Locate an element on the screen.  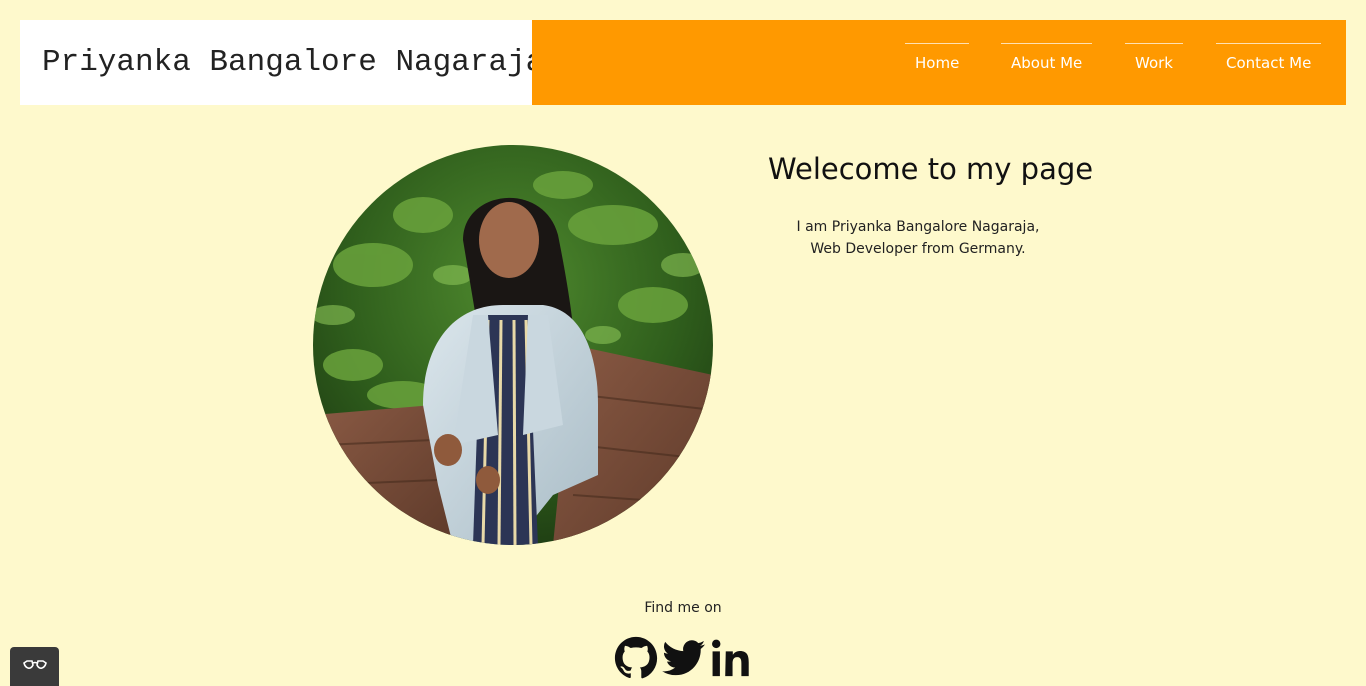
twitter-icon is located at coordinates (684, 658).